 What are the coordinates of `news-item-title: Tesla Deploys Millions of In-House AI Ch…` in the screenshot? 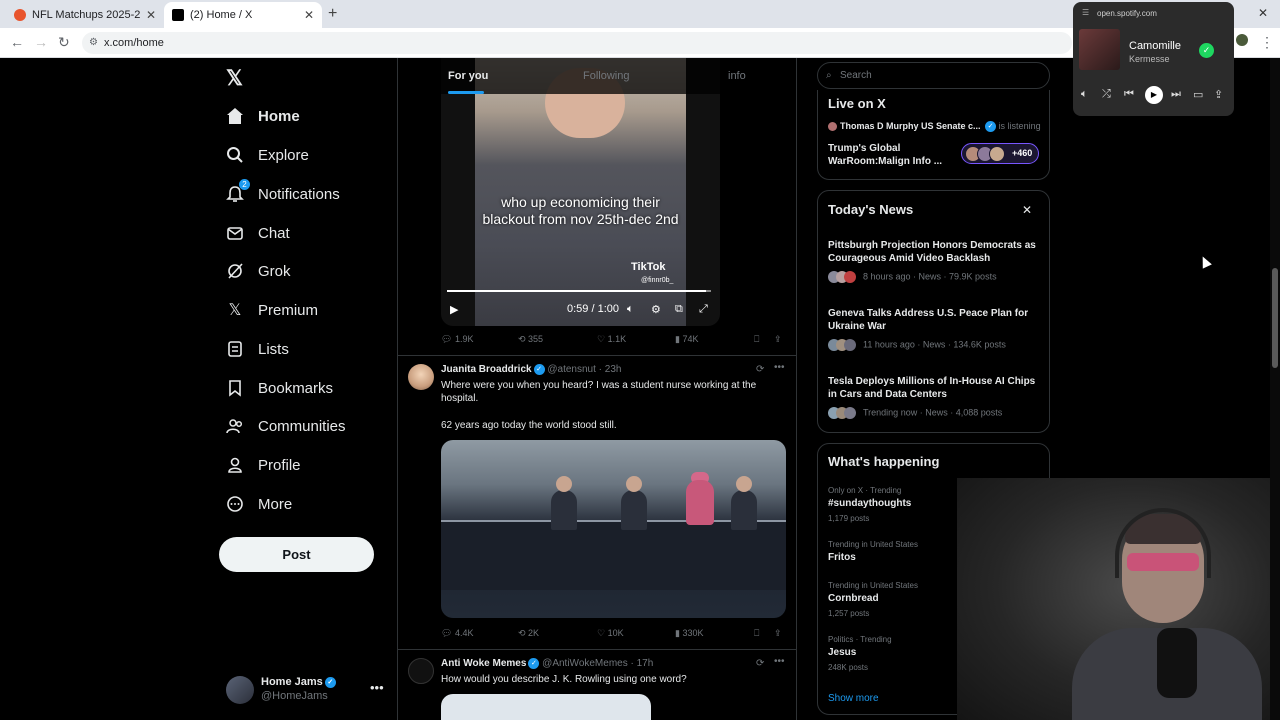 It's located at (935, 388).